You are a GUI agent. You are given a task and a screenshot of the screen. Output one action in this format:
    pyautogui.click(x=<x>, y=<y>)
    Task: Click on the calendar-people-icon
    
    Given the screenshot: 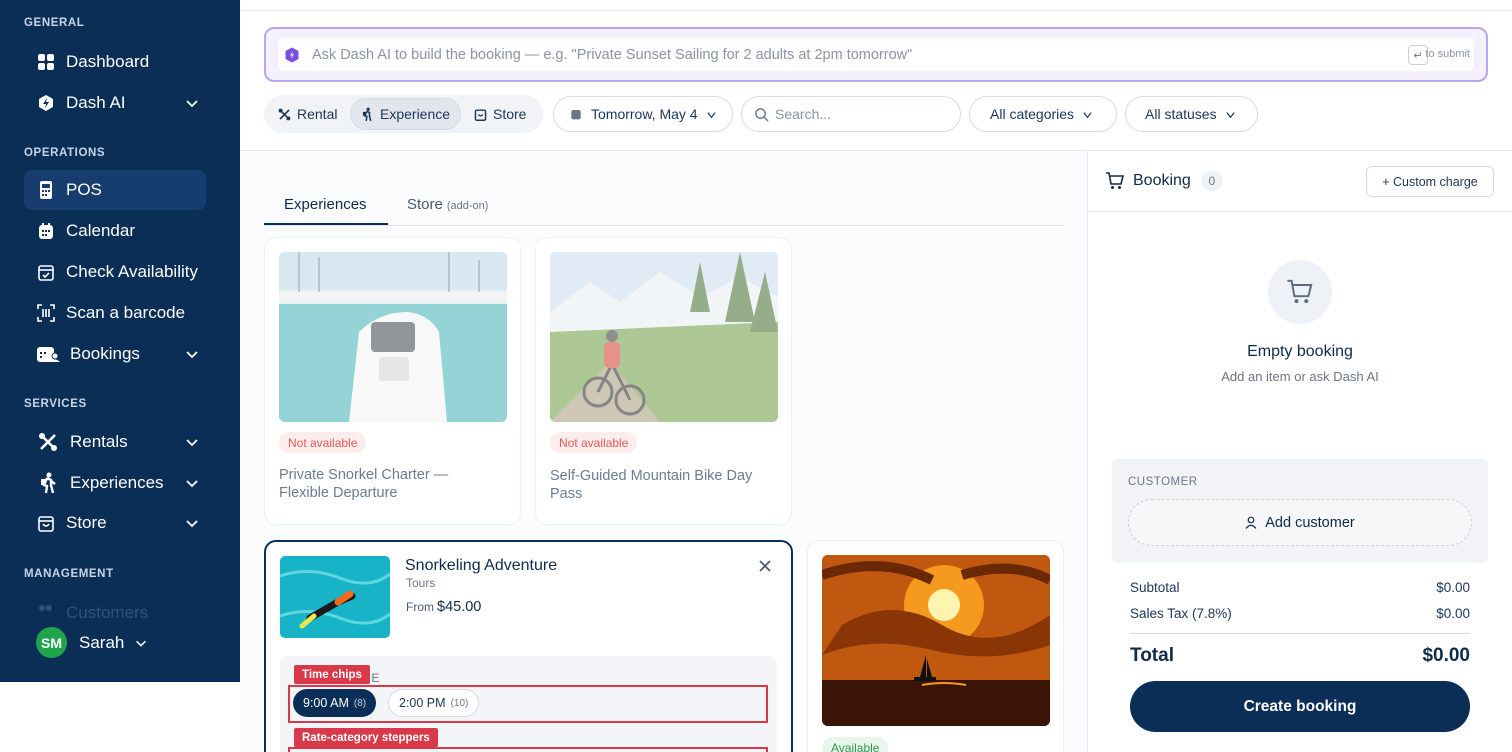 What is the action you would take?
    pyautogui.click(x=48, y=354)
    